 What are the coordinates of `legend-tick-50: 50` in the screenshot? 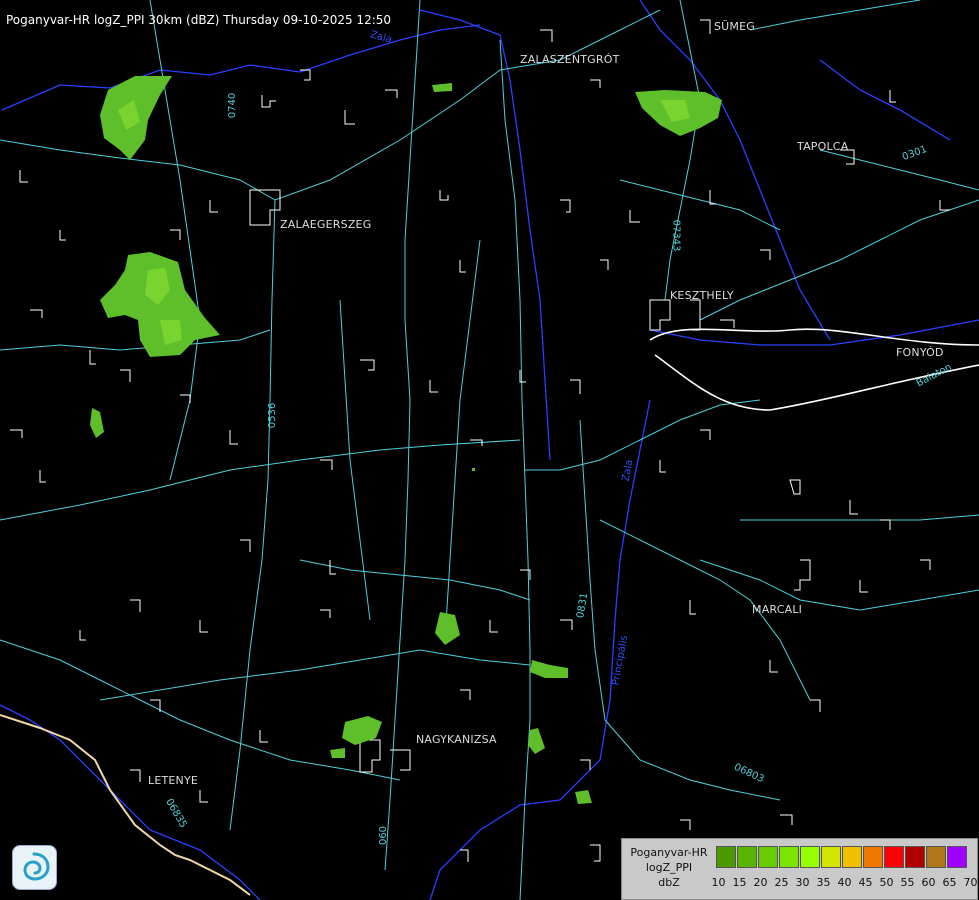 It's located at (886, 882).